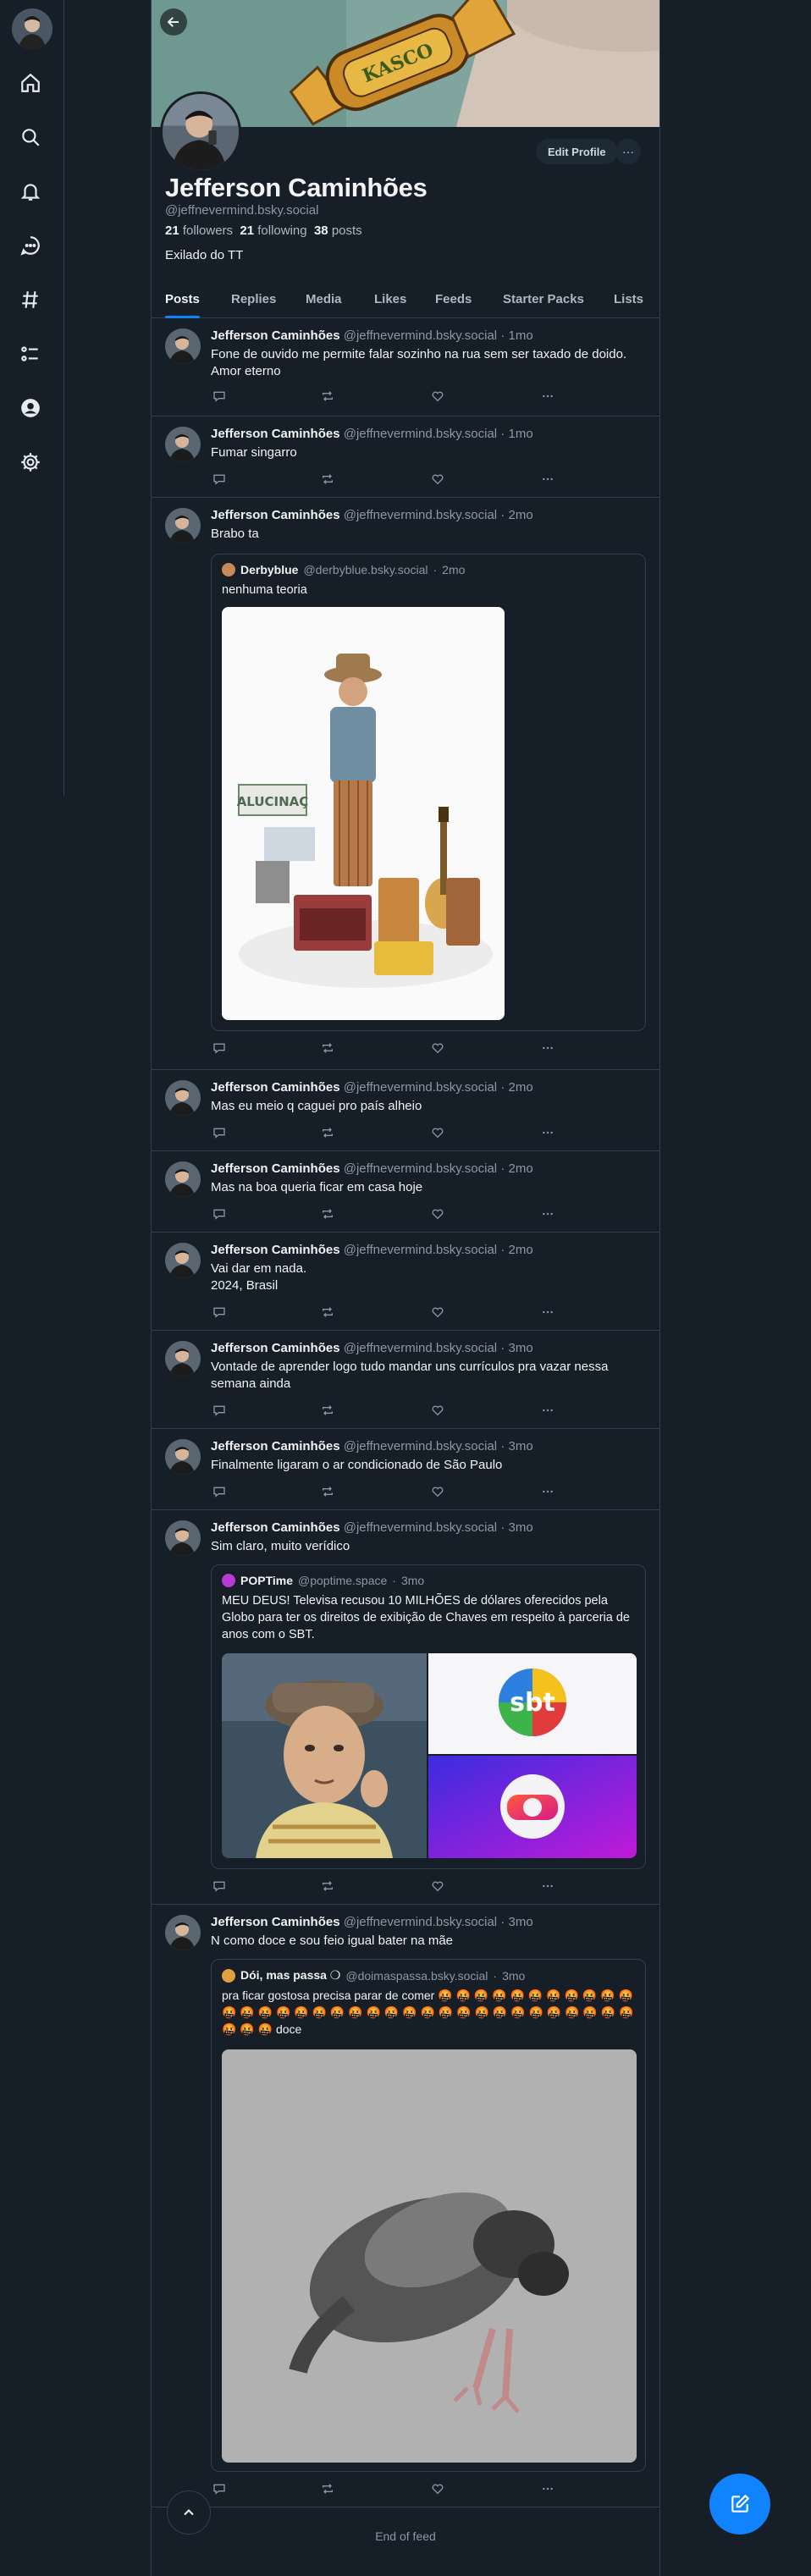 This screenshot has width=811, height=2576. What do you see at coordinates (532, 1703) in the screenshot?
I see `quote-image-sbt: sbt` at bounding box center [532, 1703].